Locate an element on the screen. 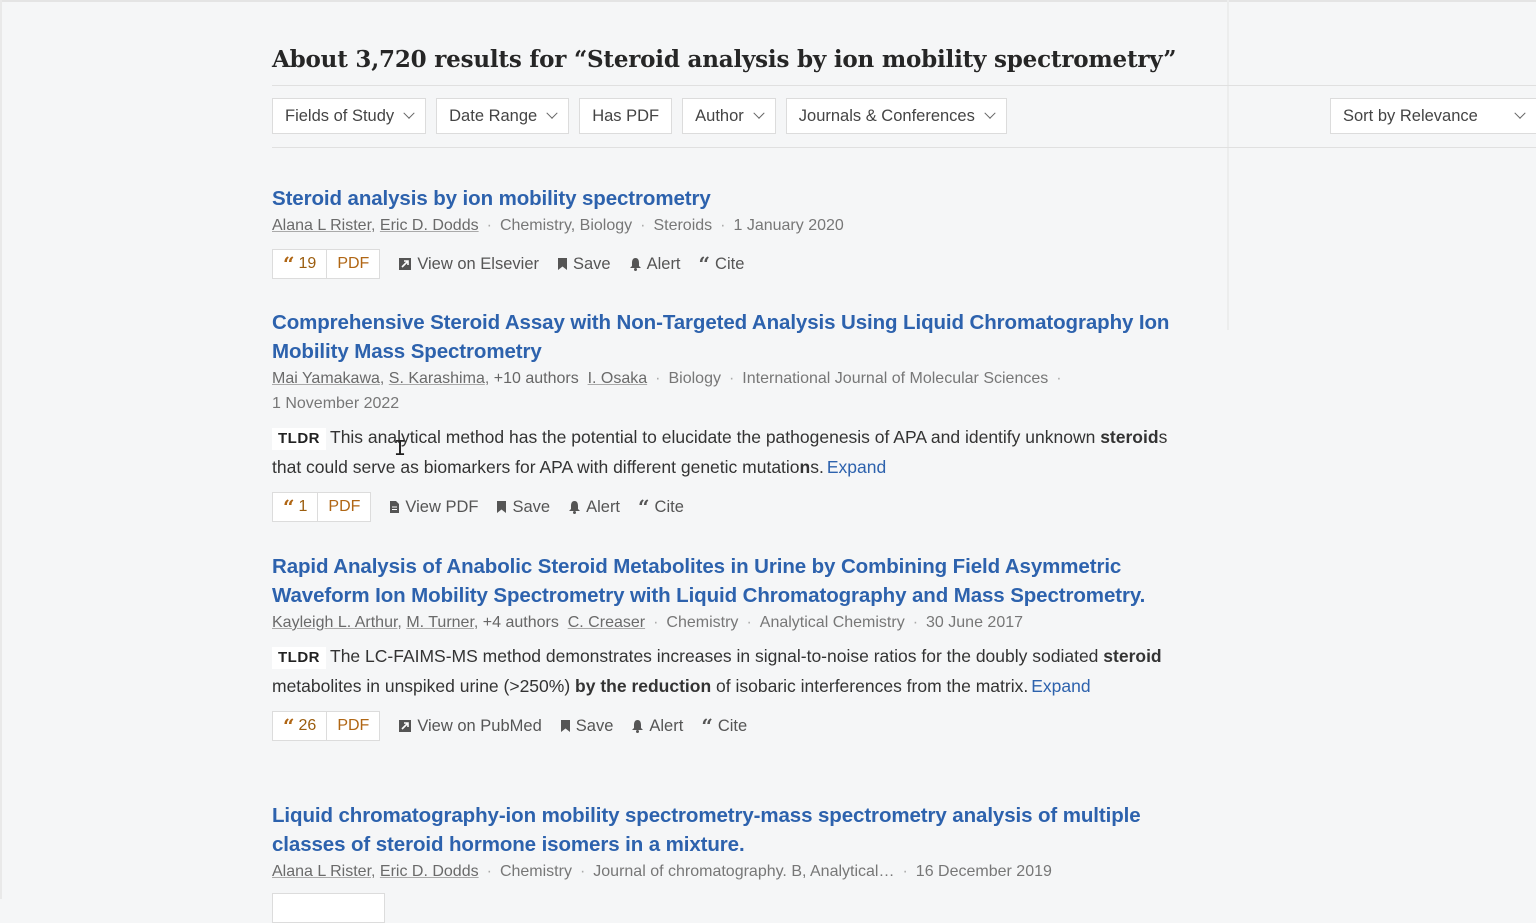 The width and height of the screenshot is (1536, 923). more-authors-link: +4 authors is located at coordinates (521, 622).